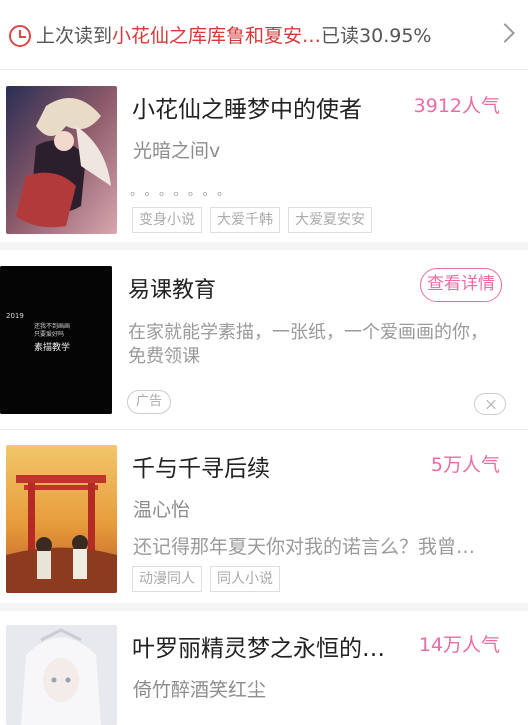 Image resolution: width=528 pixels, height=725 pixels. Describe the element at coordinates (376, 36) in the screenshot. I see `read-progress: 已读30.95%` at that location.